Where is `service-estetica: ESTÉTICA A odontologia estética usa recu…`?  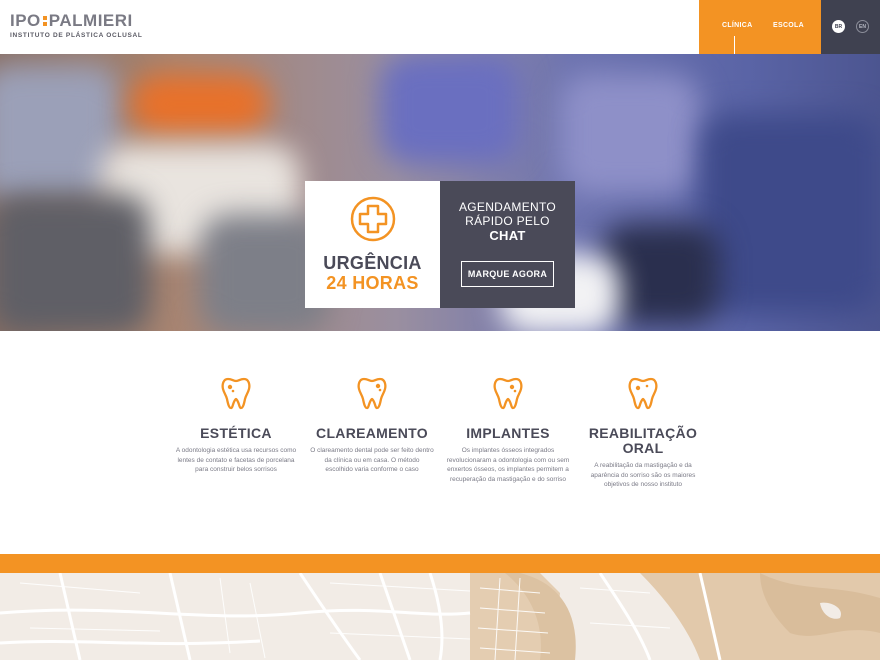 service-estetica: ESTÉTICA A odontologia estética usa recu… is located at coordinates (236, 425).